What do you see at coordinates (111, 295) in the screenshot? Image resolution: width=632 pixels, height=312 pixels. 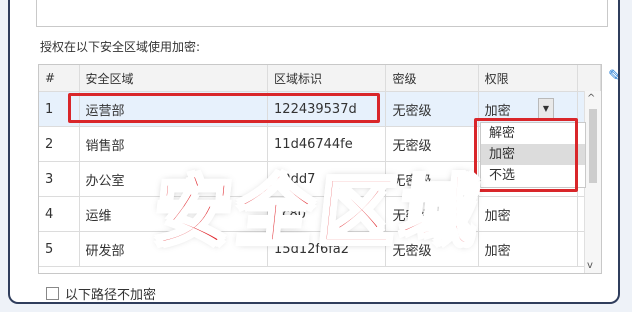 I see `checkbox-label: 以下路径不加密` at bounding box center [111, 295].